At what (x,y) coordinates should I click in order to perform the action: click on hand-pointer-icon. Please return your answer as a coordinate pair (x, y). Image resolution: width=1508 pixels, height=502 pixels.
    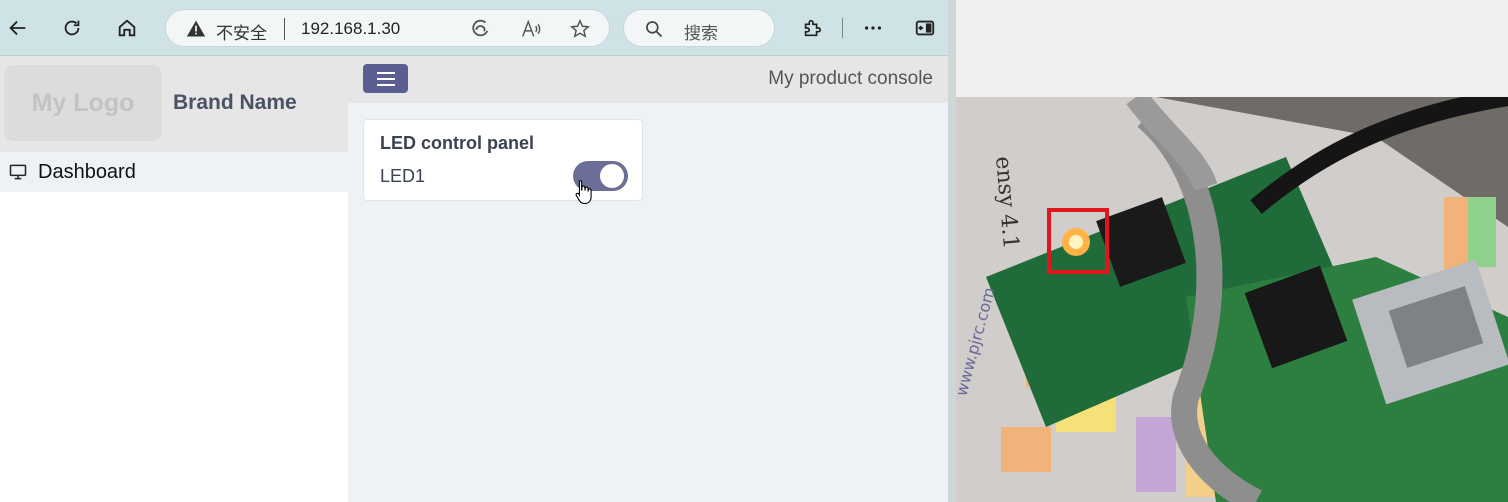
    Looking at the image, I should click on (583, 192).